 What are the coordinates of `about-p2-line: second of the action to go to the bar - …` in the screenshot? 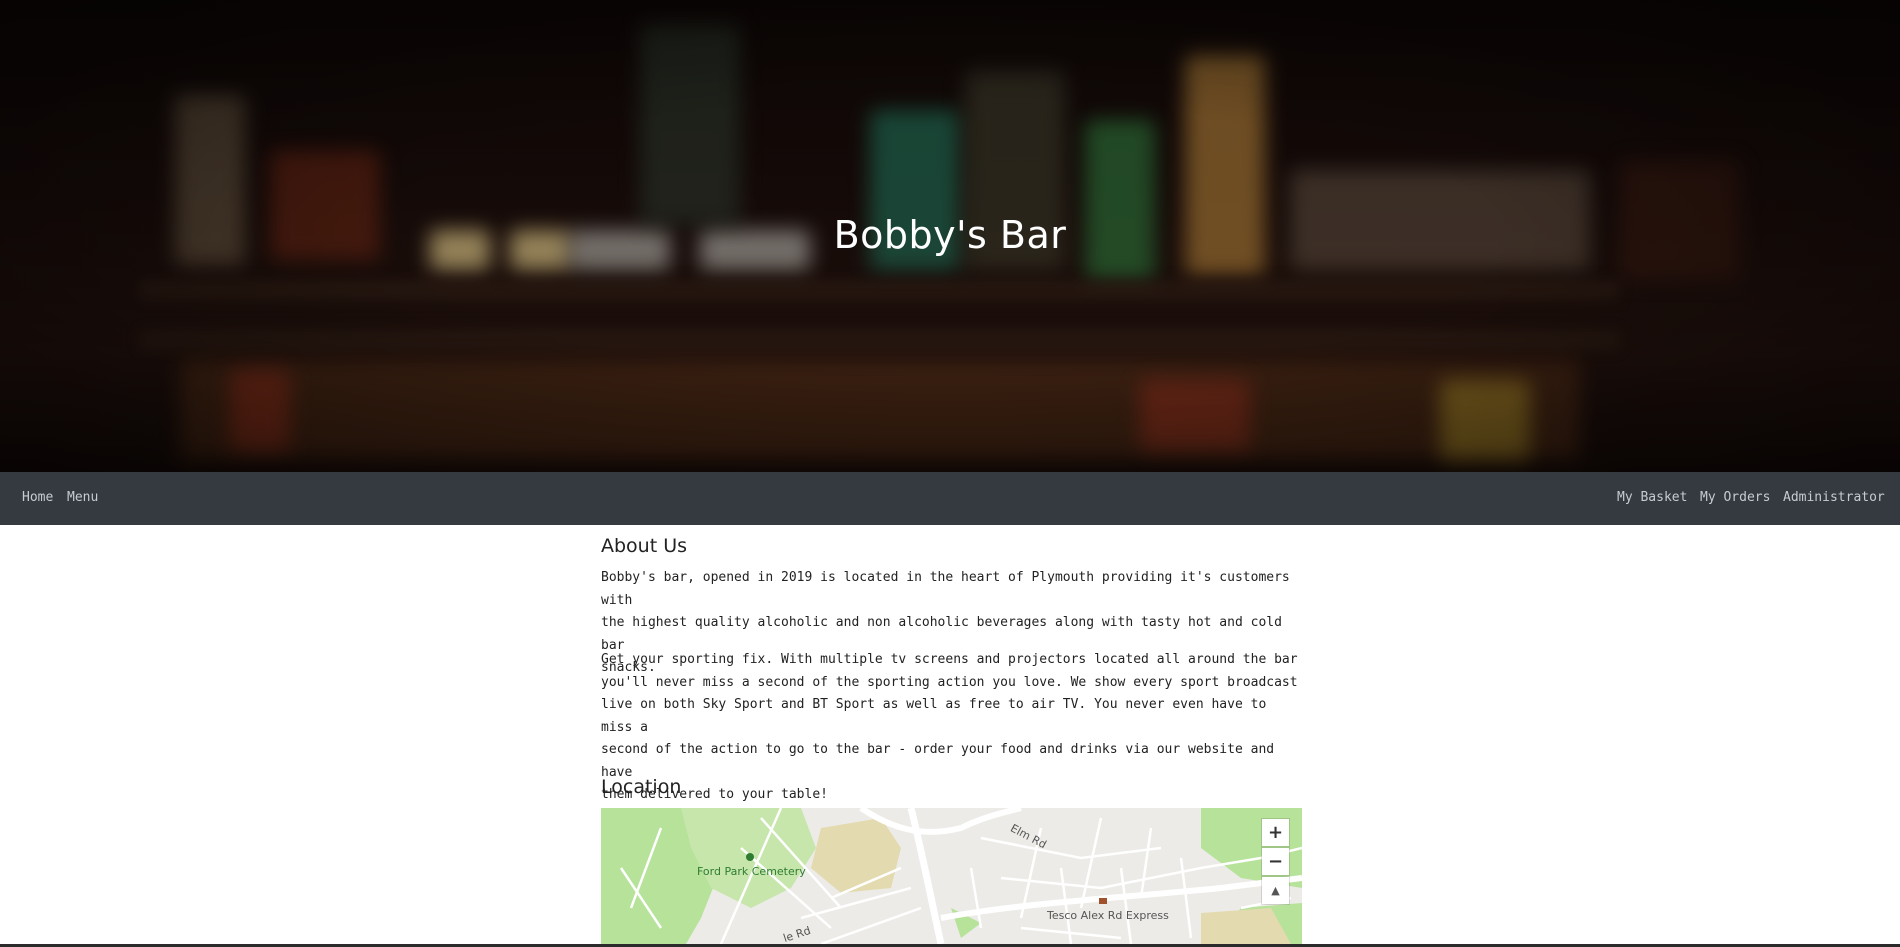 It's located at (938, 761).